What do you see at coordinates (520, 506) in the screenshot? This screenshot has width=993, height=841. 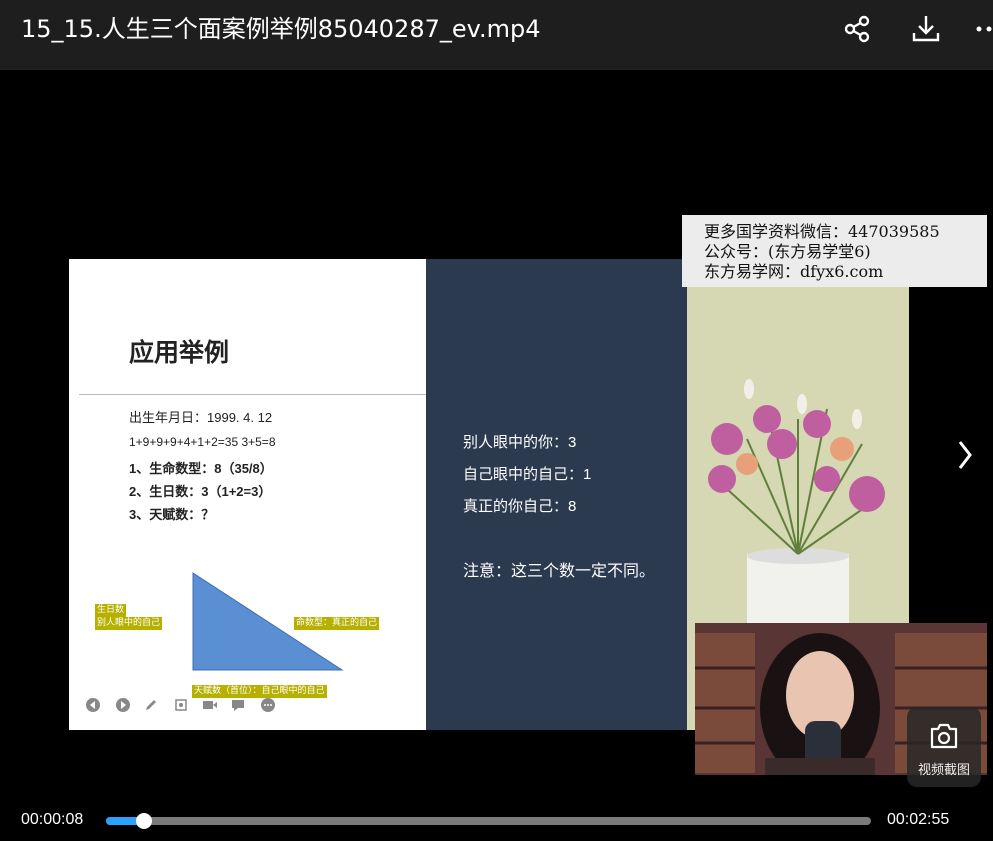 I see `slide-right-line: 真正的你自己：8` at bounding box center [520, 506].